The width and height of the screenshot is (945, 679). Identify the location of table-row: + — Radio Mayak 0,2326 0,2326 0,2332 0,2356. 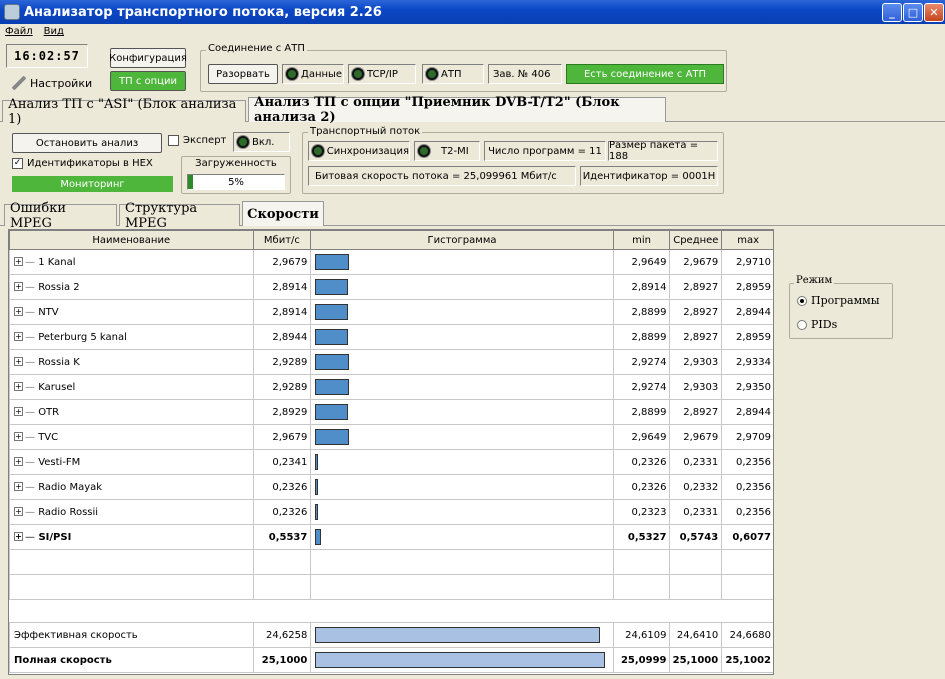
(391, 487).